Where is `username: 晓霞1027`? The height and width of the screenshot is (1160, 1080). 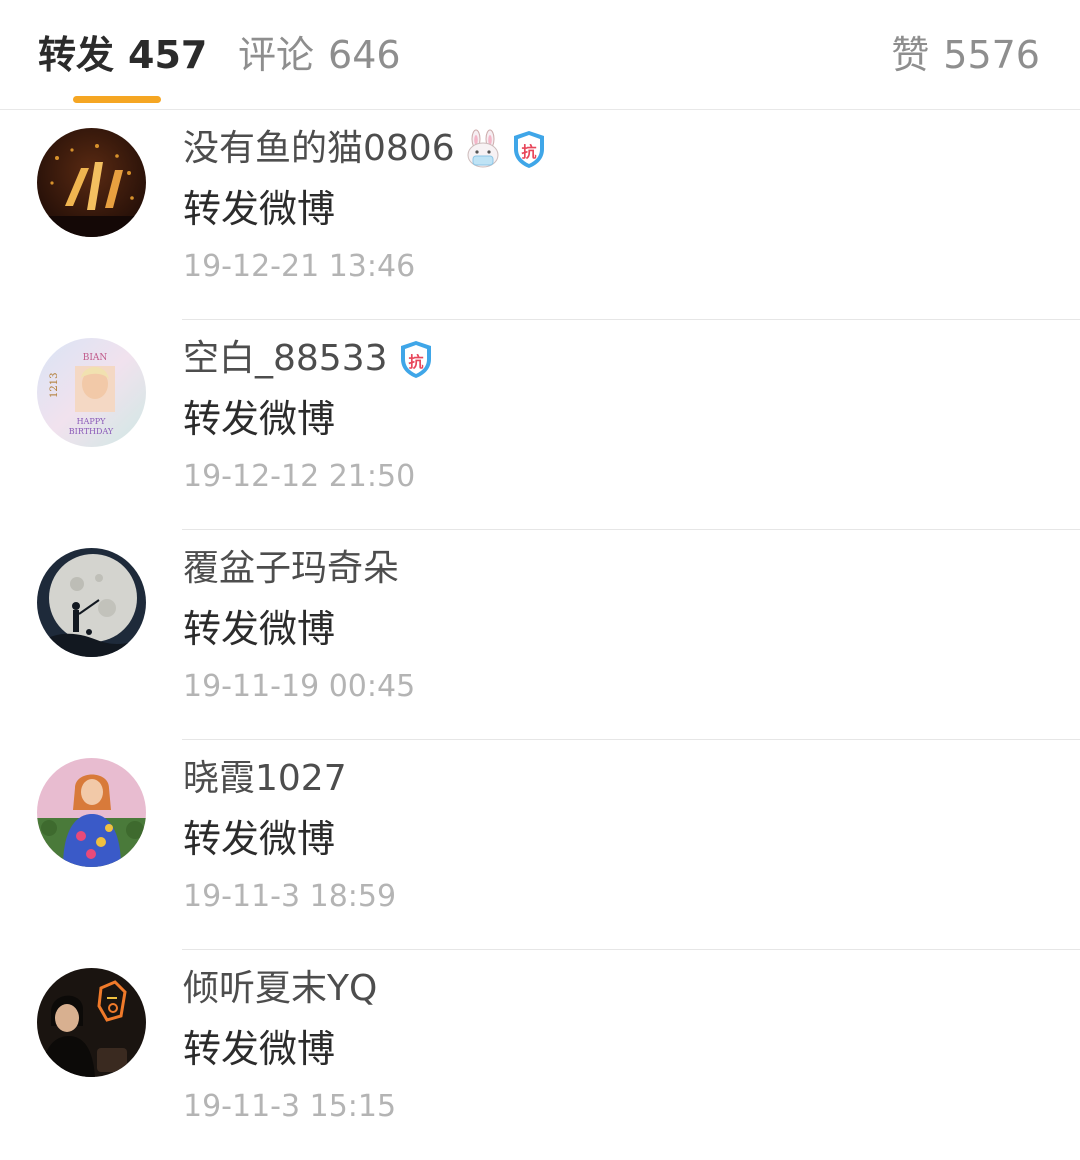
username: 晓霞1027 is located at coordinates (265, 779).